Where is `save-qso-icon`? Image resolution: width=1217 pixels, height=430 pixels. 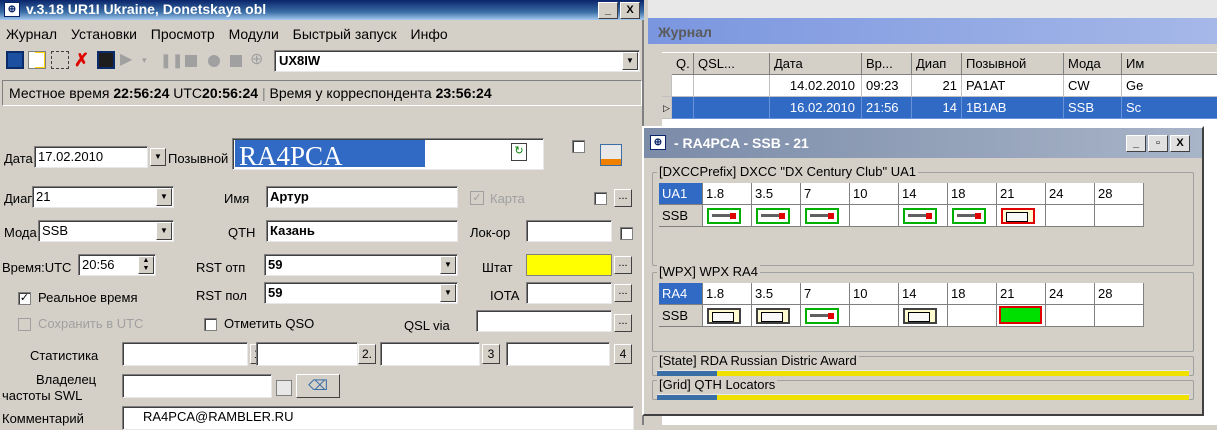
save-qso-icon is located at coordinates (611, 155).